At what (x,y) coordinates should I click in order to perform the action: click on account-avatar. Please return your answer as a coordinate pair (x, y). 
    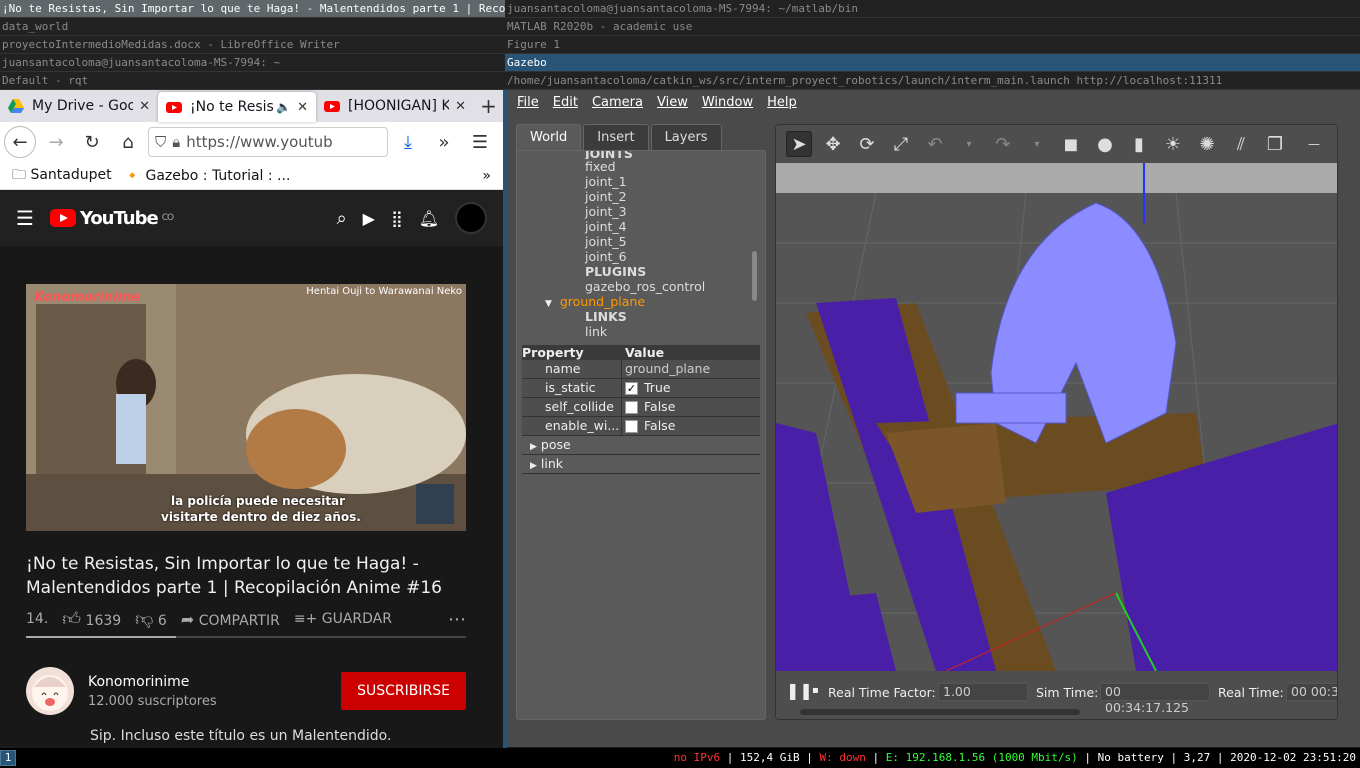
    Looking at the image, I should click on (471, 218).